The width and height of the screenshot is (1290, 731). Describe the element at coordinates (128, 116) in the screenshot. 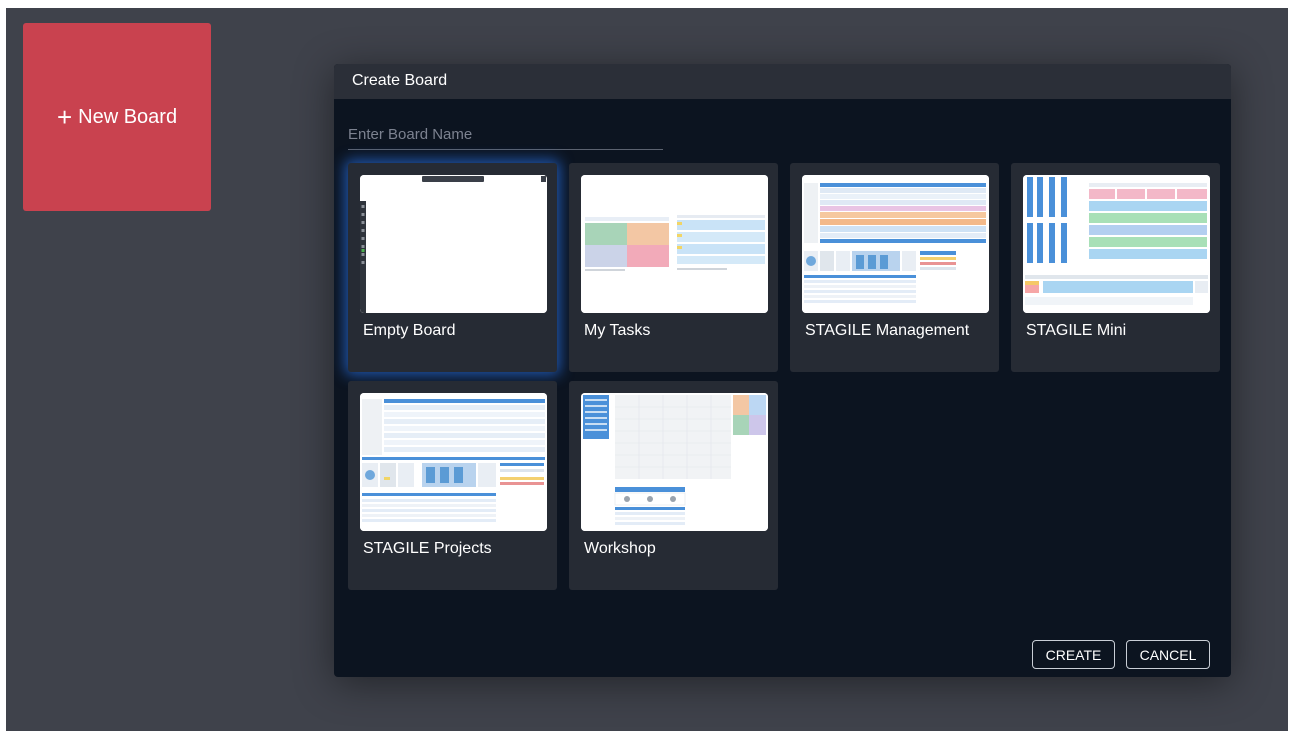

I see `new-board-label: New Board` at that location.